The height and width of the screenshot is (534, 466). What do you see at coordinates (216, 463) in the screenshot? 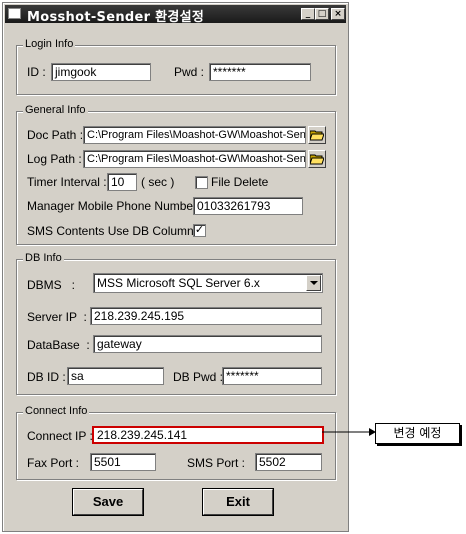
I see `sms-port-label: SMS Port :` at bounding box center [216, 463].